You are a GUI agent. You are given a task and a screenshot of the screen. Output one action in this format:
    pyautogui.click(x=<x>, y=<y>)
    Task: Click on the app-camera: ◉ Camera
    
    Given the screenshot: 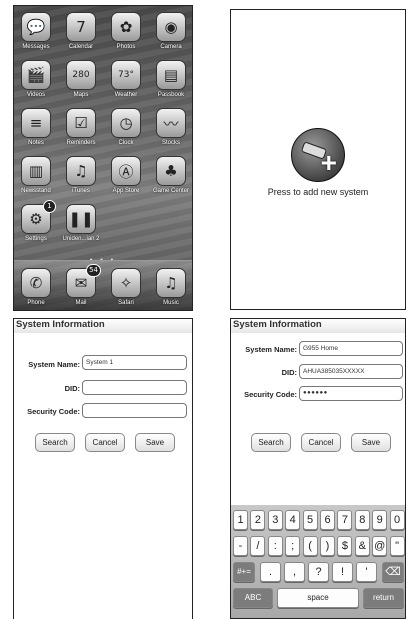 What is the action you would take?
    pyautogui.click(x=170, y=31)
    